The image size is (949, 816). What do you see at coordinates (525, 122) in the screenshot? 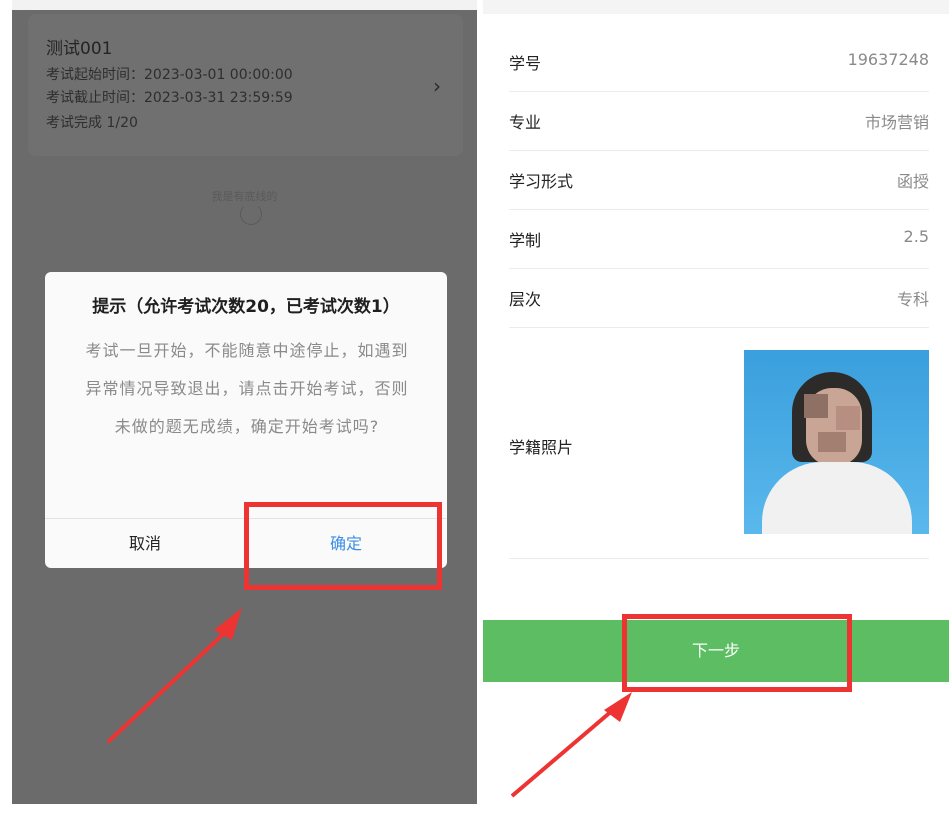
I see `row-label: 专业` at bounding box center [525, 122].